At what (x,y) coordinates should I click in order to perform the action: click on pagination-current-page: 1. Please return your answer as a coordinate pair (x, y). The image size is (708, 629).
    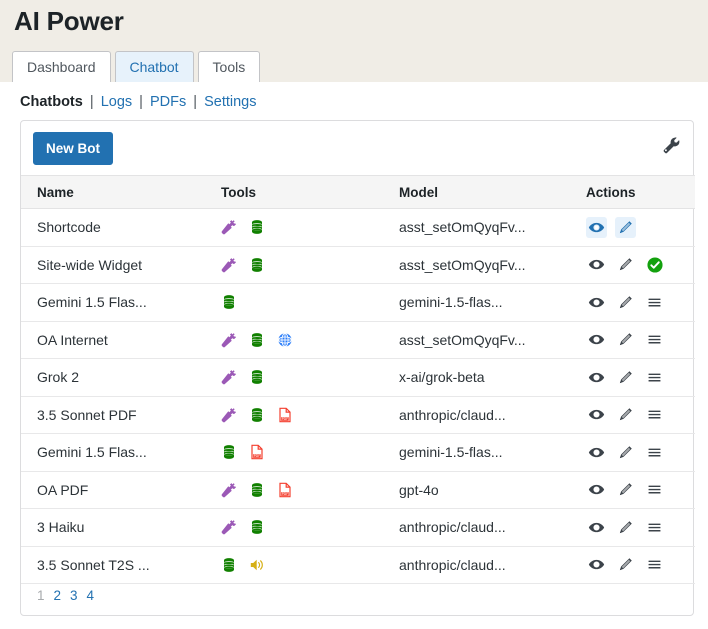
    Looking at the image, I should click on (41, 595).